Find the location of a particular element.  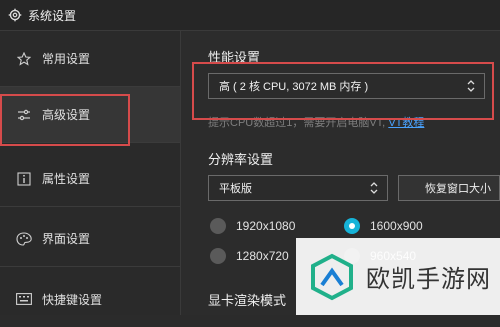

resolution-option-1280: 1280x720 is located at coordinates (249, 256).